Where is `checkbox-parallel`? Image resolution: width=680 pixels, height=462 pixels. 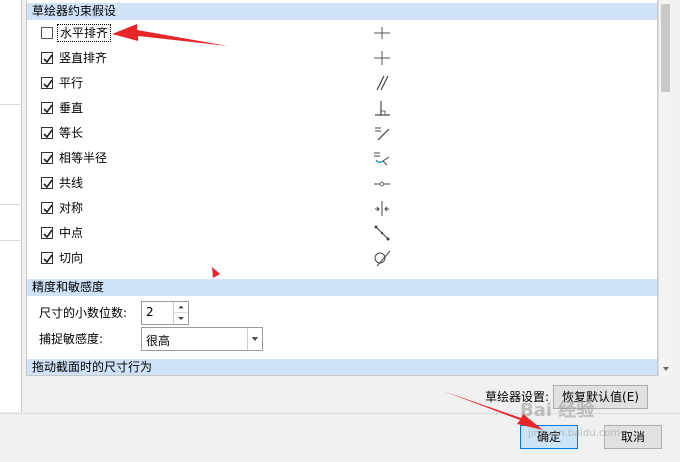
checkbox-parallel is located at coordinates (47, 83).